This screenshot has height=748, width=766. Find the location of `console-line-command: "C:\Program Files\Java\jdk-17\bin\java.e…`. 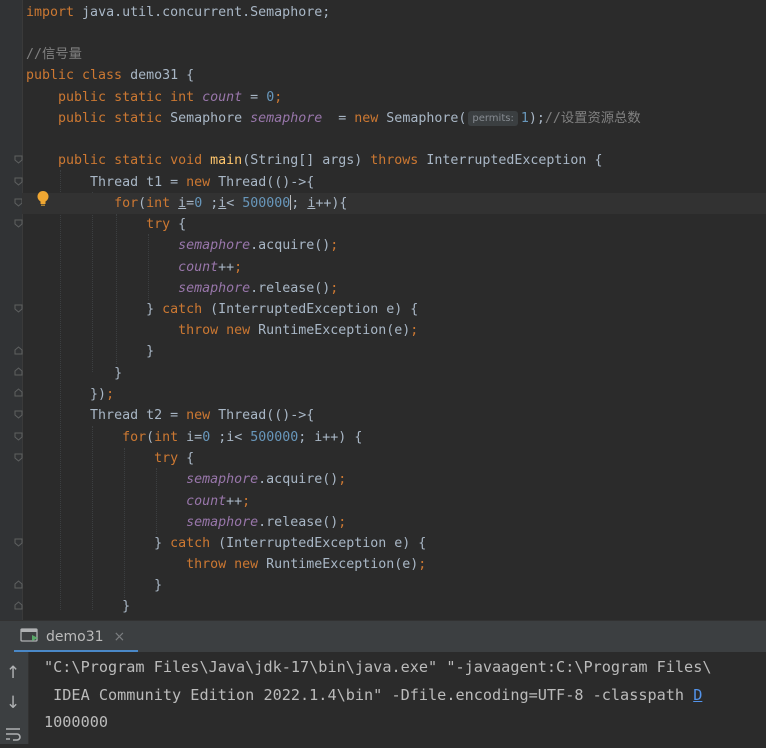

console-line-command: "C:\Program Files\Java\jdk-17\bin\java.e… is located at coordinates (378, 667).